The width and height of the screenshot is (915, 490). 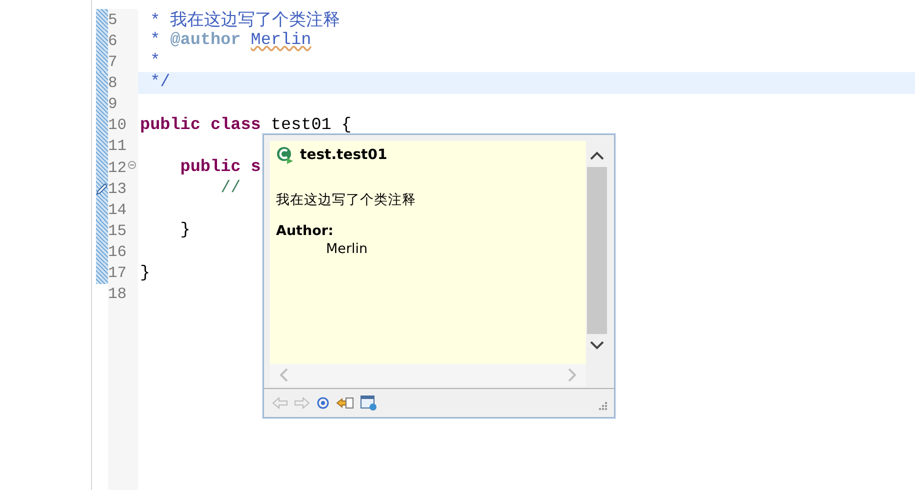 What do you see at coordinates (117, 231) in the screenshot?
I see `line-number: 15` at bounding box center [117, 231].